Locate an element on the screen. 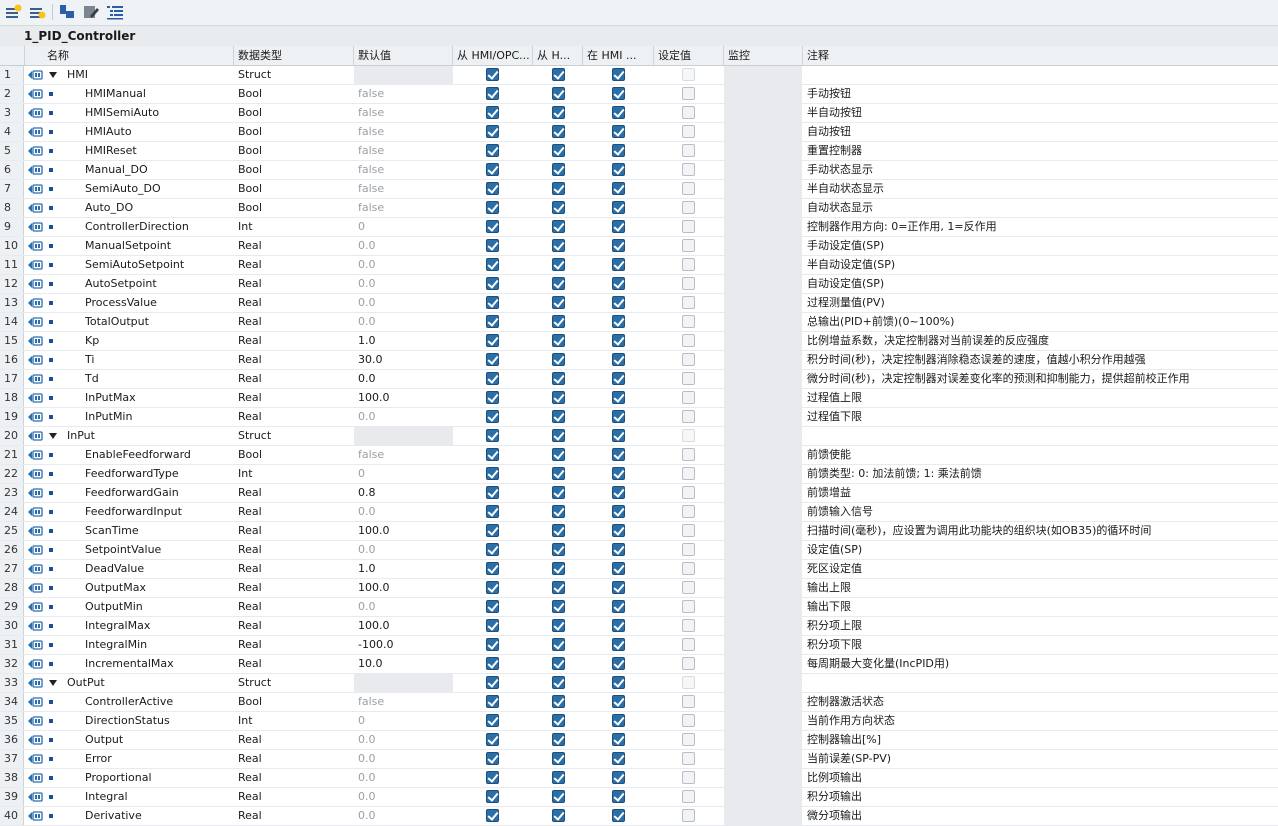  table-row: 5 HMIReset Bool false 重置控制器 is located at coordinates (639, 151).